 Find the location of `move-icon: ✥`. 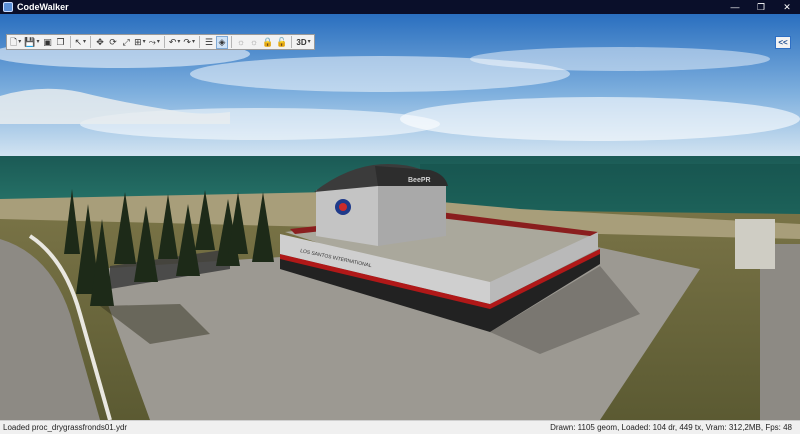

move-icon: ✥ is located at coordinates (100, 41).